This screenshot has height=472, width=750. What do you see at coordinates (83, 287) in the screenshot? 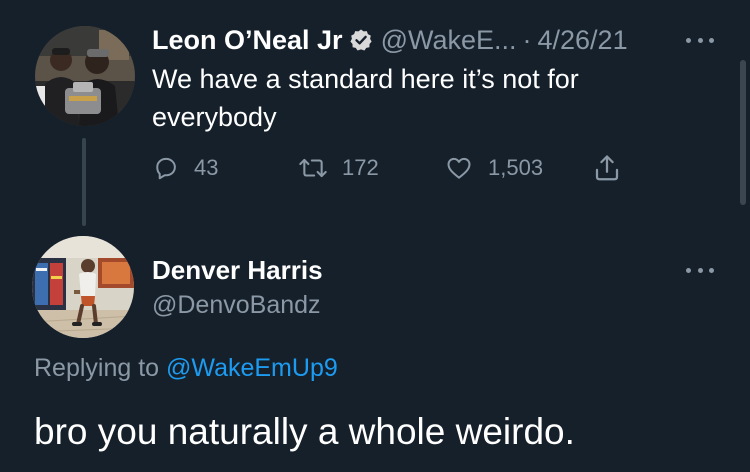
I see `reply-author-avatar` at bounding box center [83, 287].